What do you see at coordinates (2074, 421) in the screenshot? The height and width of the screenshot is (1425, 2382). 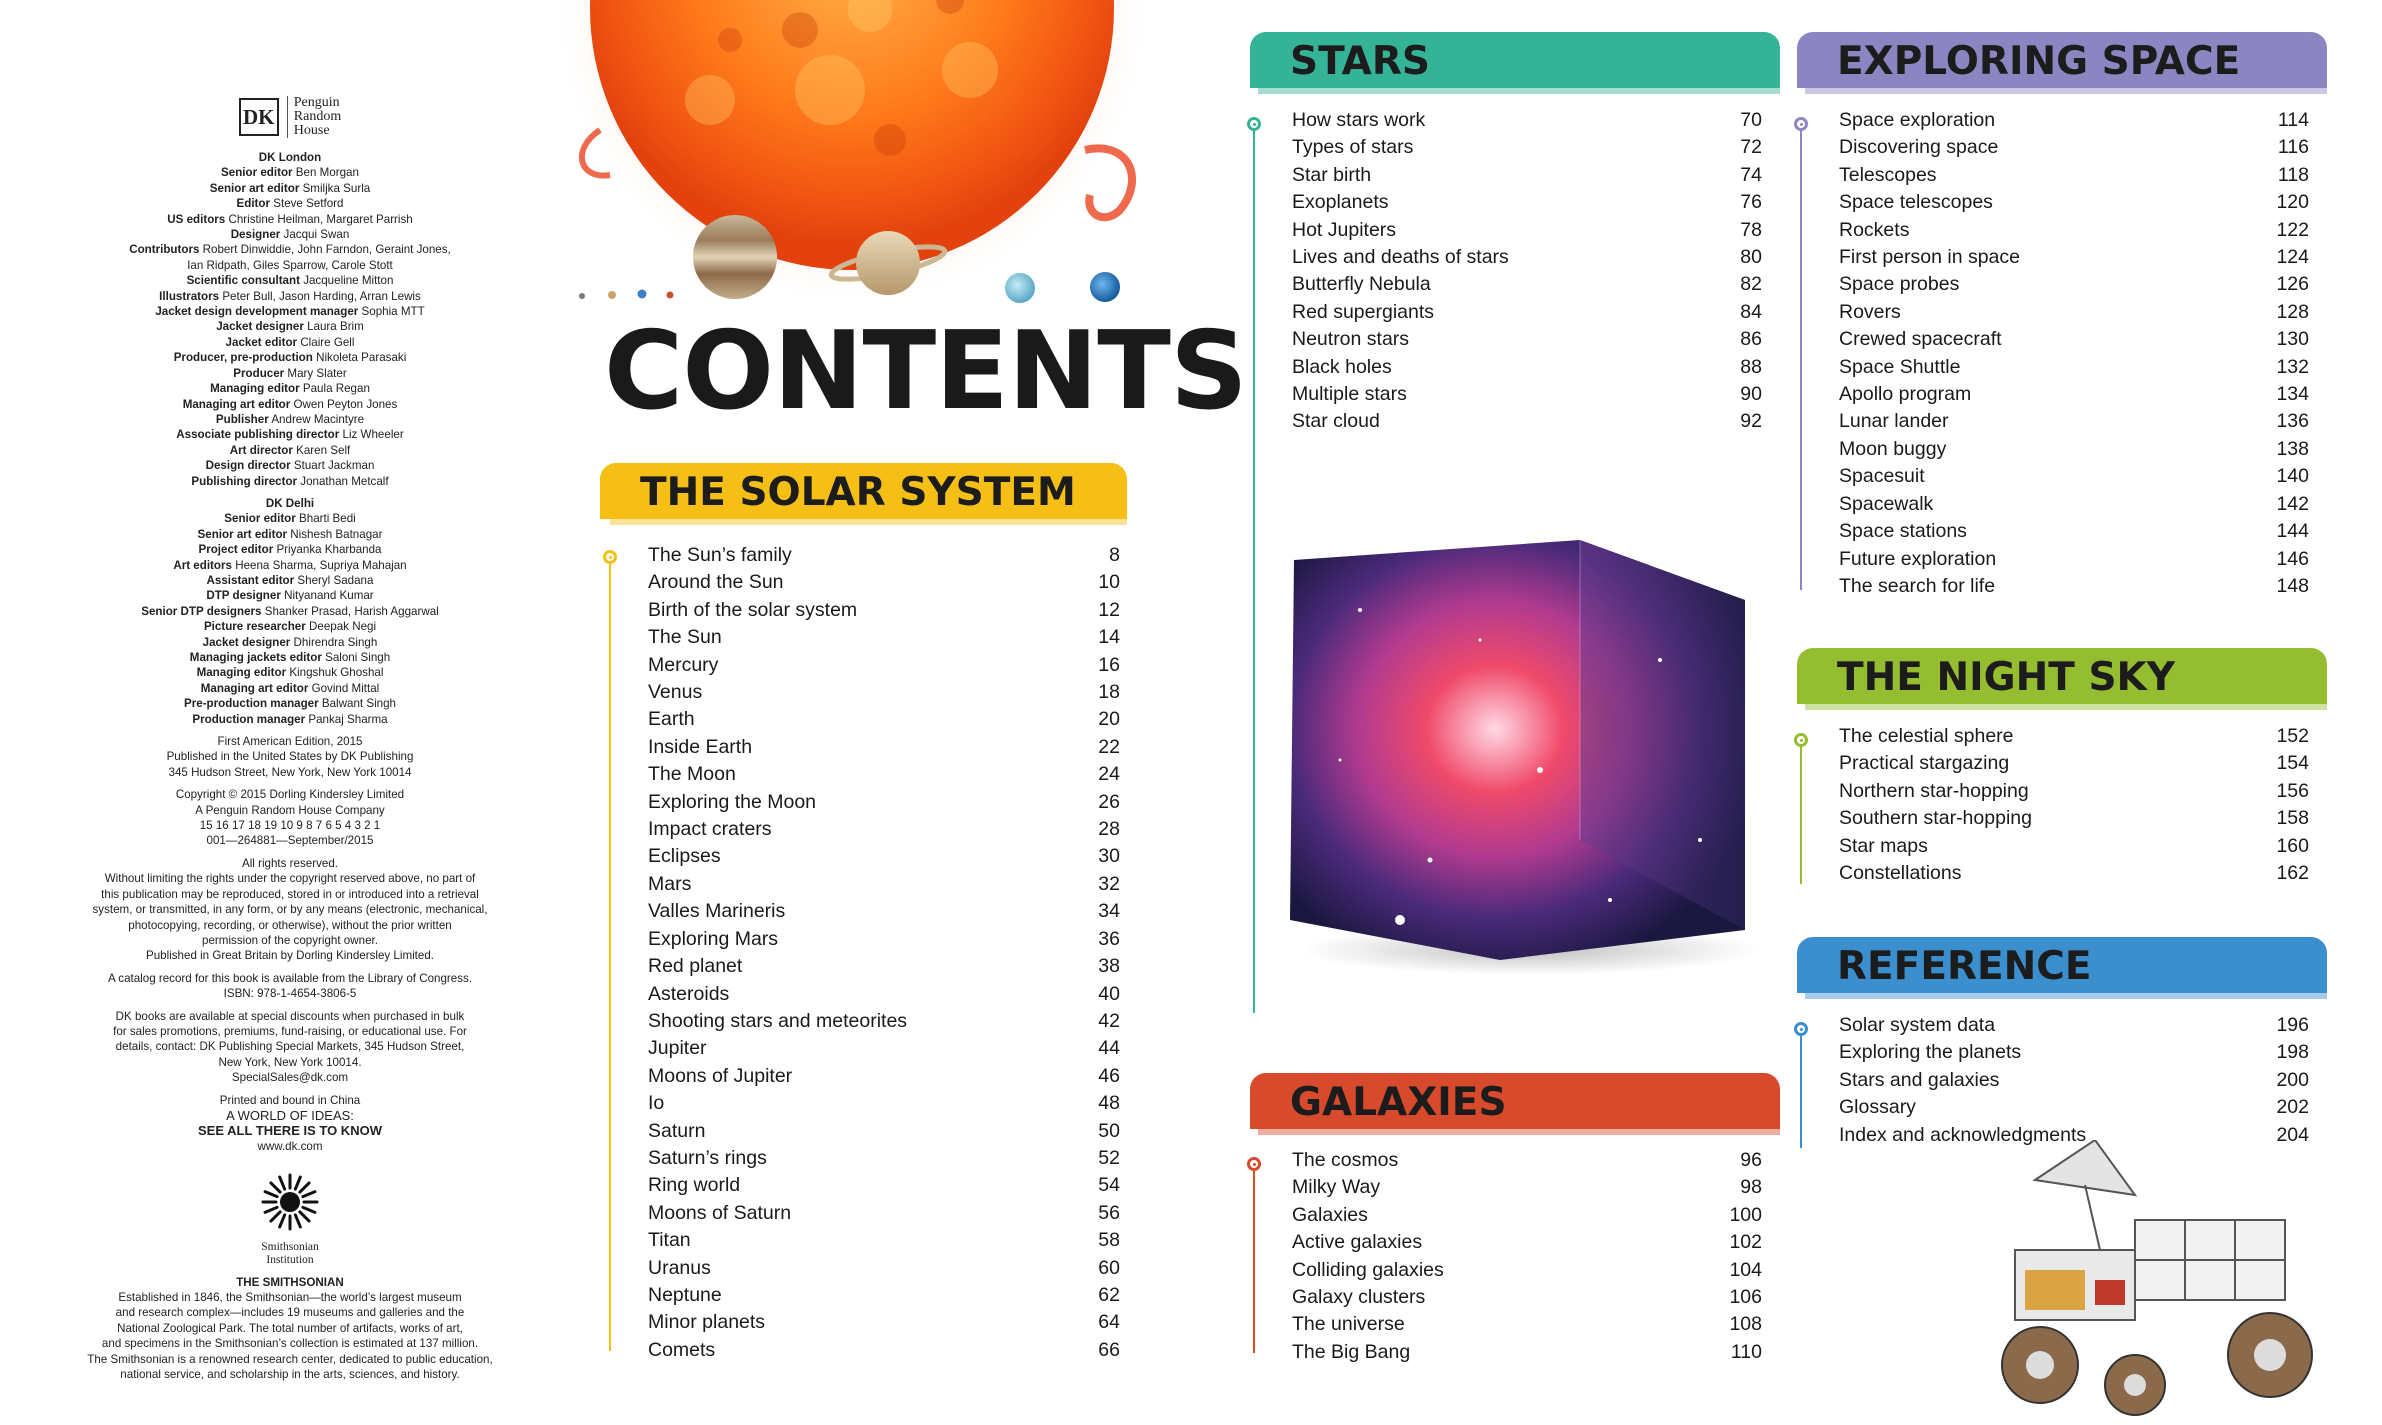 I see `toc-entry: Lunar lander 136` at bounding box center [2074, 421].